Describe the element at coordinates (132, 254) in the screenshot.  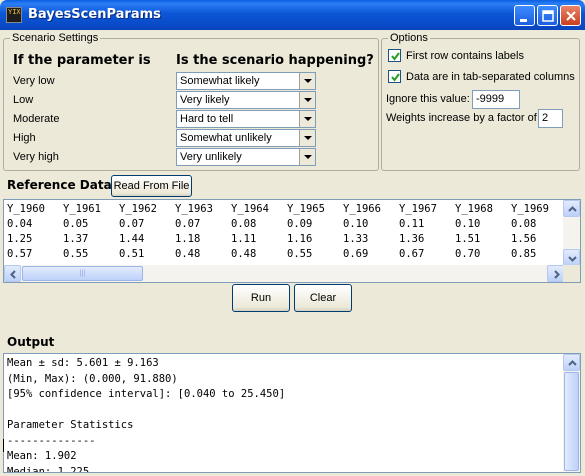
I see `table-cell: 0.51` at that location.